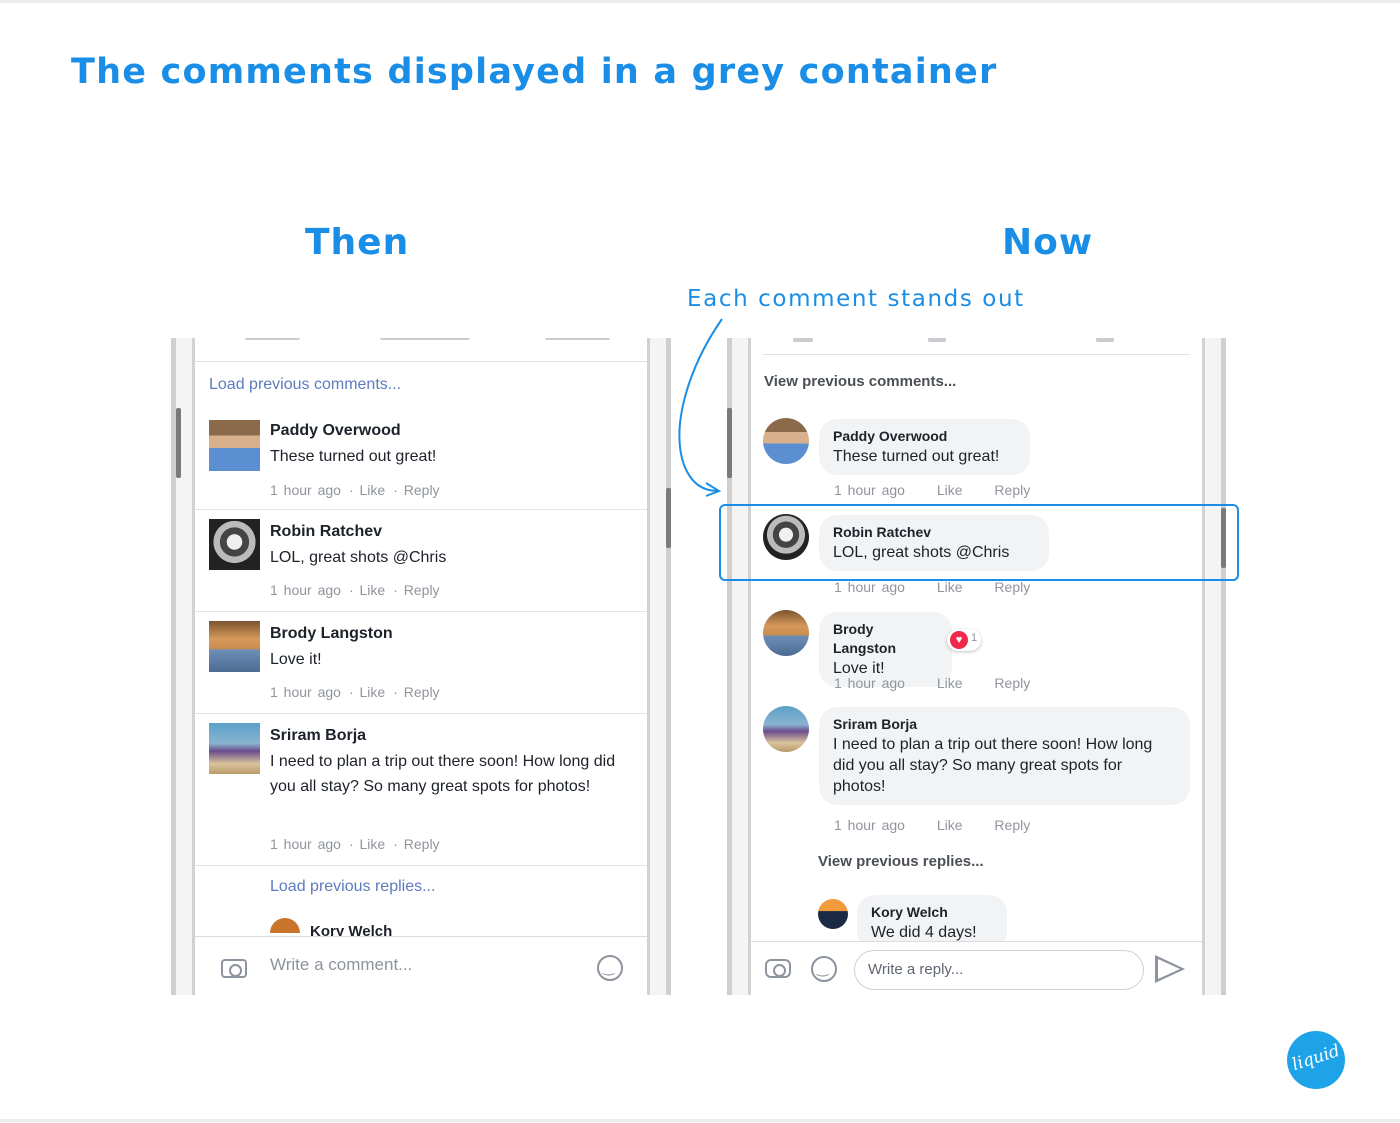  What do you see at coordinates (700, 1120) in the screenshot?
I see `bottom-divider` at bounding box center [700, 1120].